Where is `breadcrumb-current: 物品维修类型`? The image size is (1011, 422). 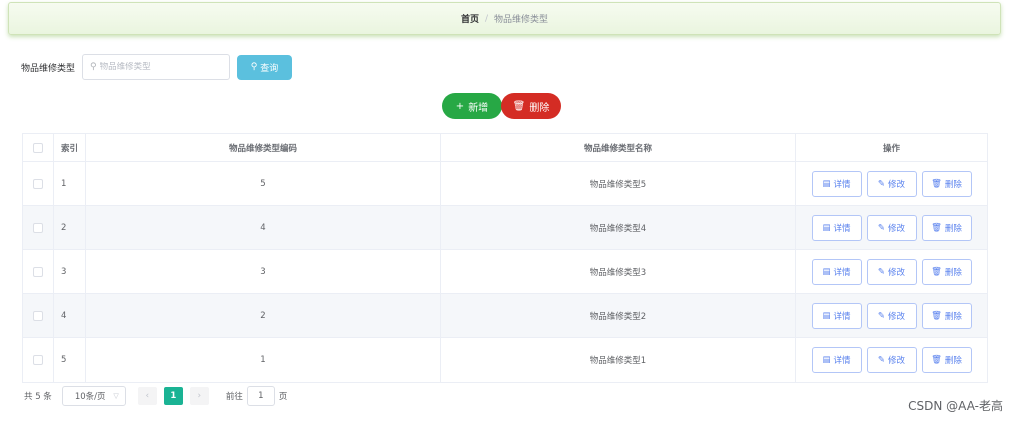
breadcrumb-current: 物品维修类型 is located at coordinates (521, 20).